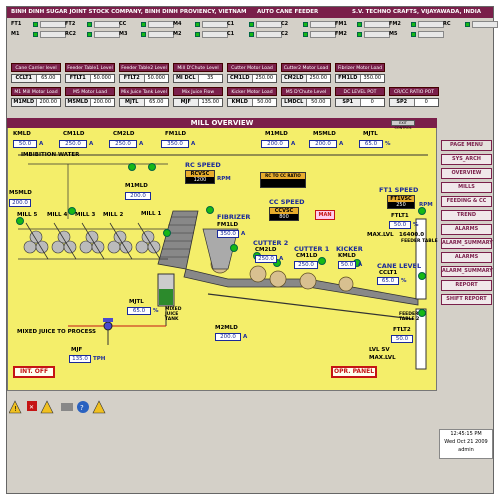 This screenshot has width=500, height=500. What do you see at coordinates (90, 91) in the screenshot?
I see `metric-title: M5 Motor Load` at bounding box center [90, 91].